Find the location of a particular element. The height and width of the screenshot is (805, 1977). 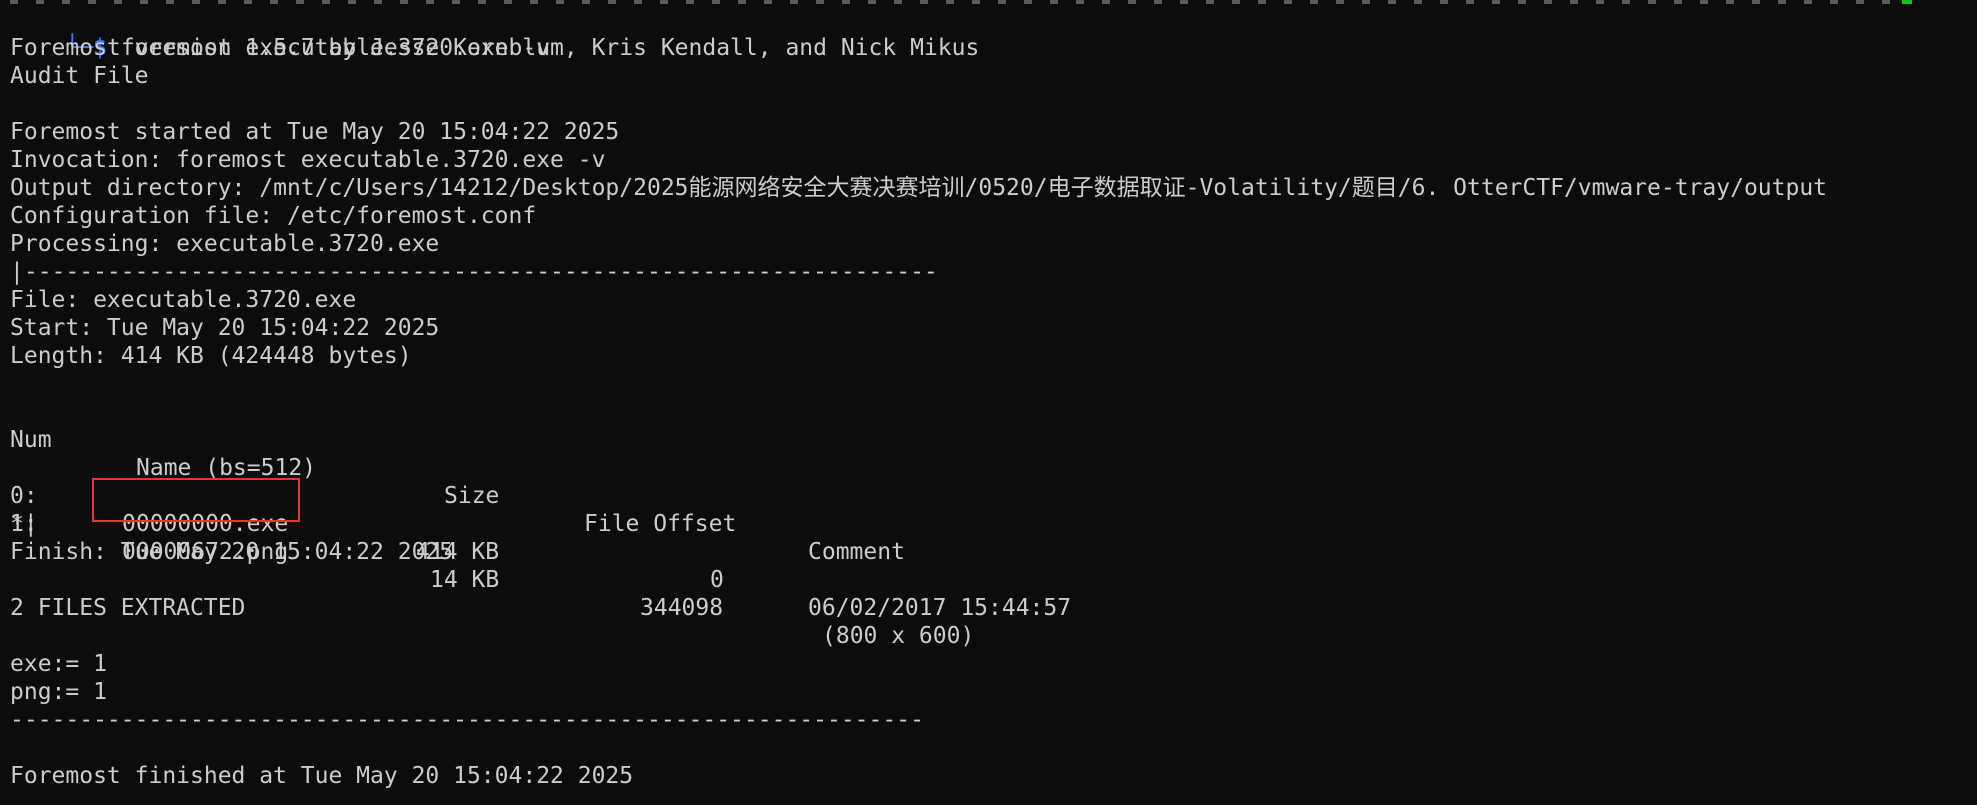

length-line: Length: 414 KB (424448 bytes) is located at coordinates (211, 356).